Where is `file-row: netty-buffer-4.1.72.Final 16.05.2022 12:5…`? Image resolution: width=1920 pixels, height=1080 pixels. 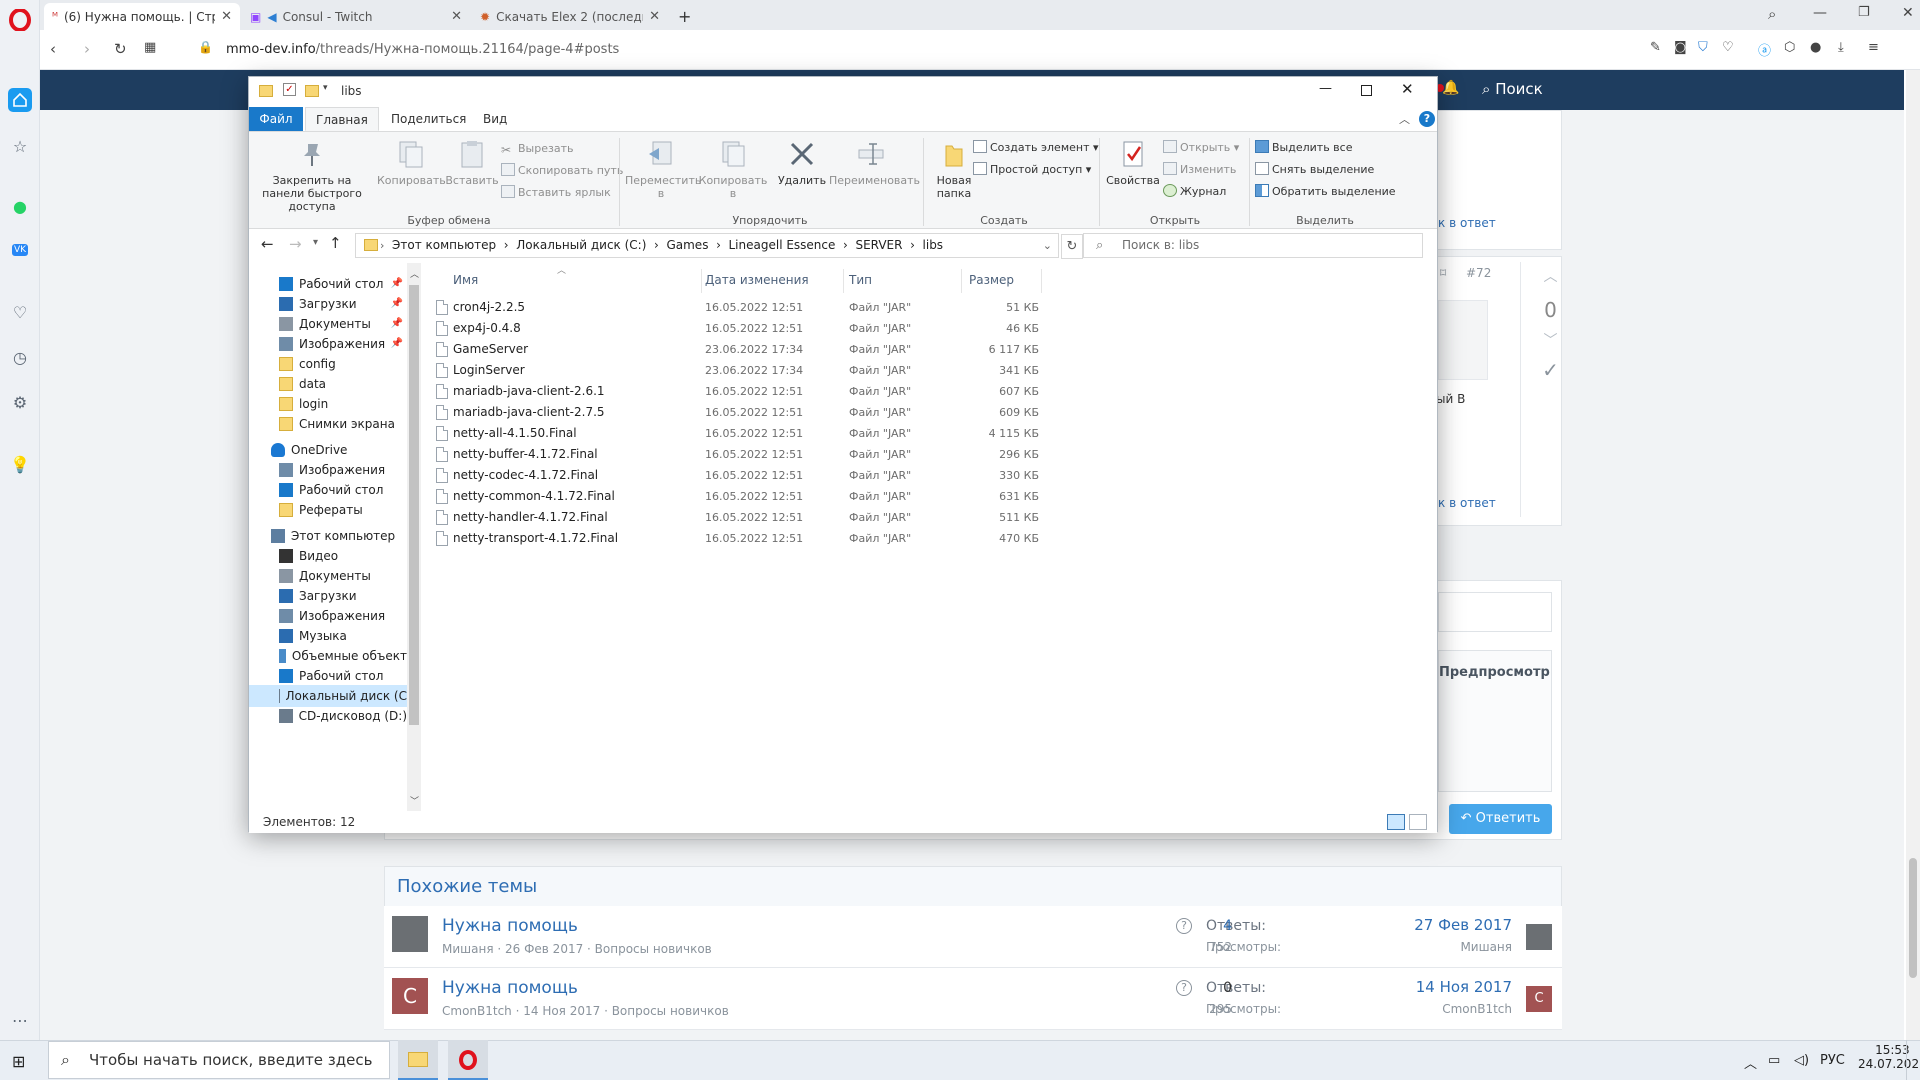 file-row: netty-buffer-4.1.72.Final 16.05.2022 12:5… is located at coordinates (735, 454).